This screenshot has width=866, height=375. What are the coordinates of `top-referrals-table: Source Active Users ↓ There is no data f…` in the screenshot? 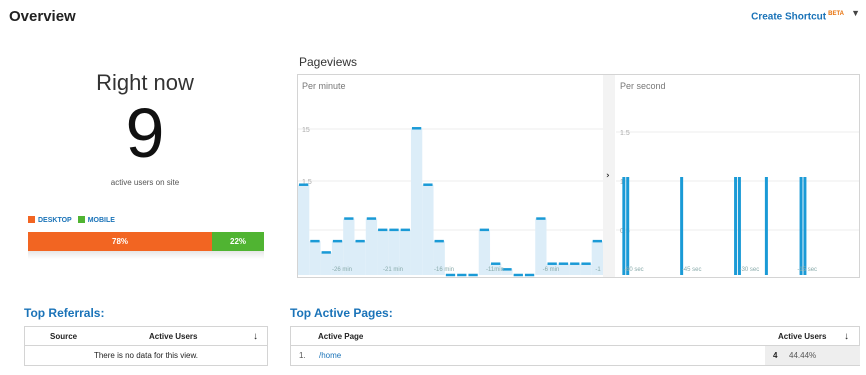 It's located at (146, 346).